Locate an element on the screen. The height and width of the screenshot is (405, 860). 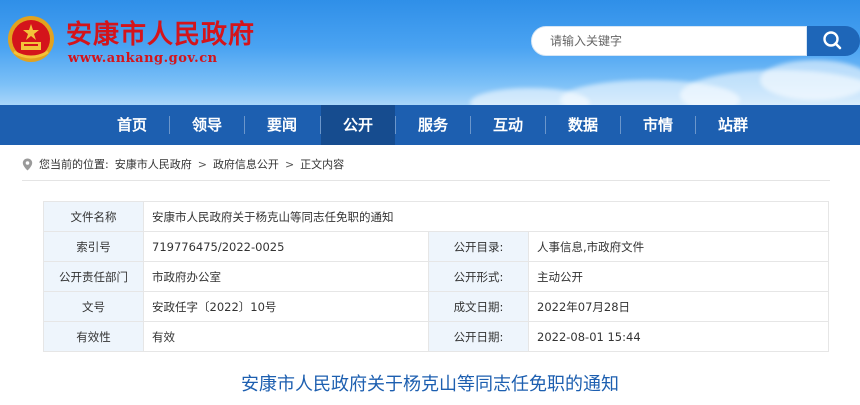
breadcrumb-divider is located at coordinates (426, 180).